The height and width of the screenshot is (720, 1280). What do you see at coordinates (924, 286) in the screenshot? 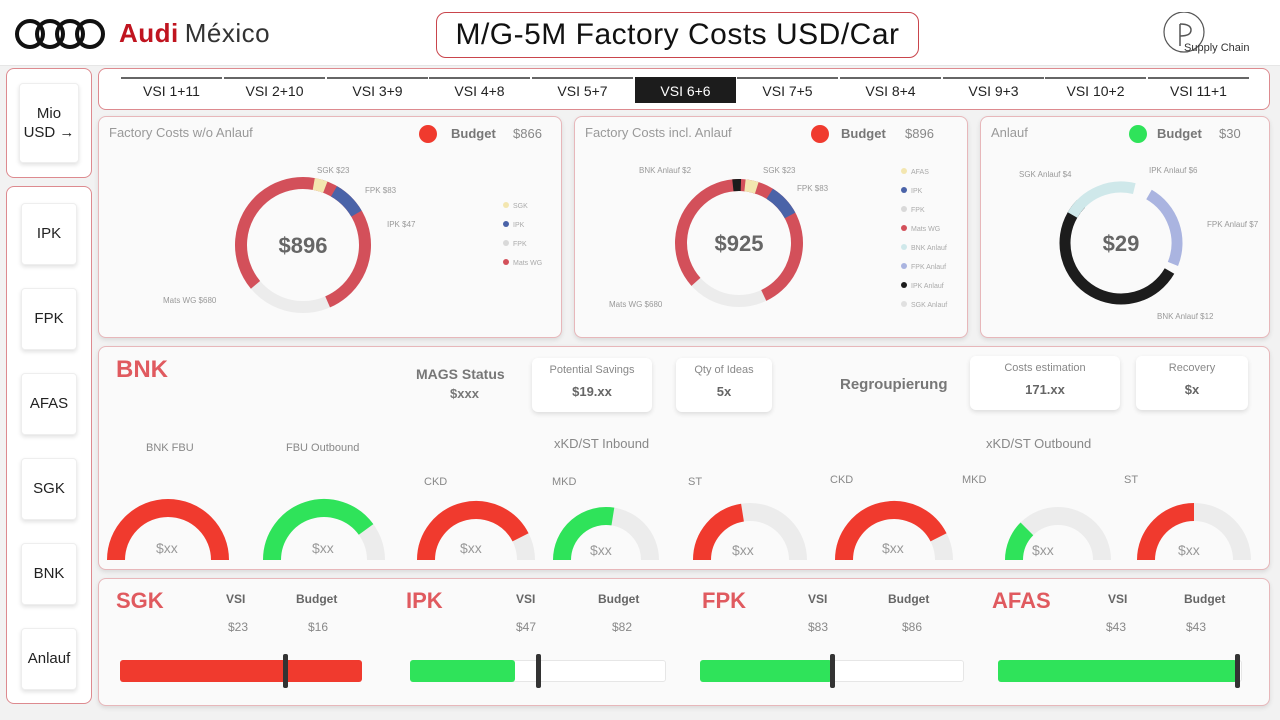
I see `legend-item: IPK Anlauf` at bounding box center [924, 286].